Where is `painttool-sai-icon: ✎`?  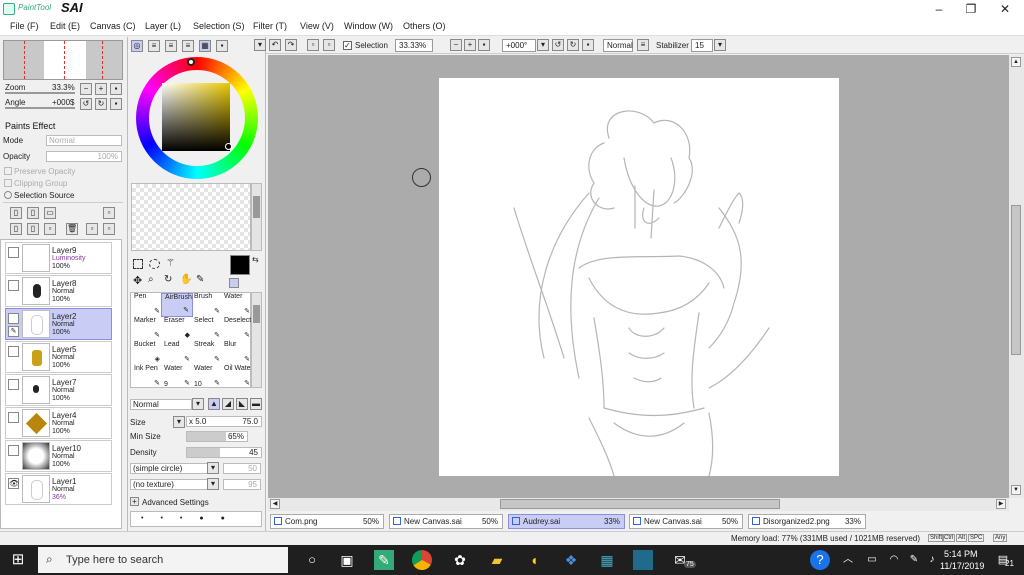
painttool-sai-icon: ✎ is located at coordinates (384, 560).